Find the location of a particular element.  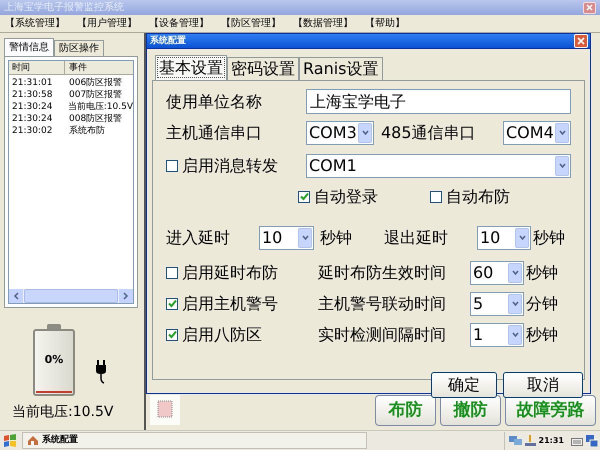

field-label: 主机警号联动时间 is located at coordinates (382, 304).